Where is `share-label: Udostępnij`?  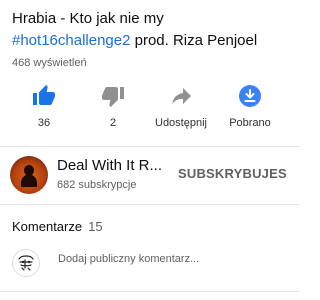 share-label: Udostępnij is located at coordinates (181, 123).